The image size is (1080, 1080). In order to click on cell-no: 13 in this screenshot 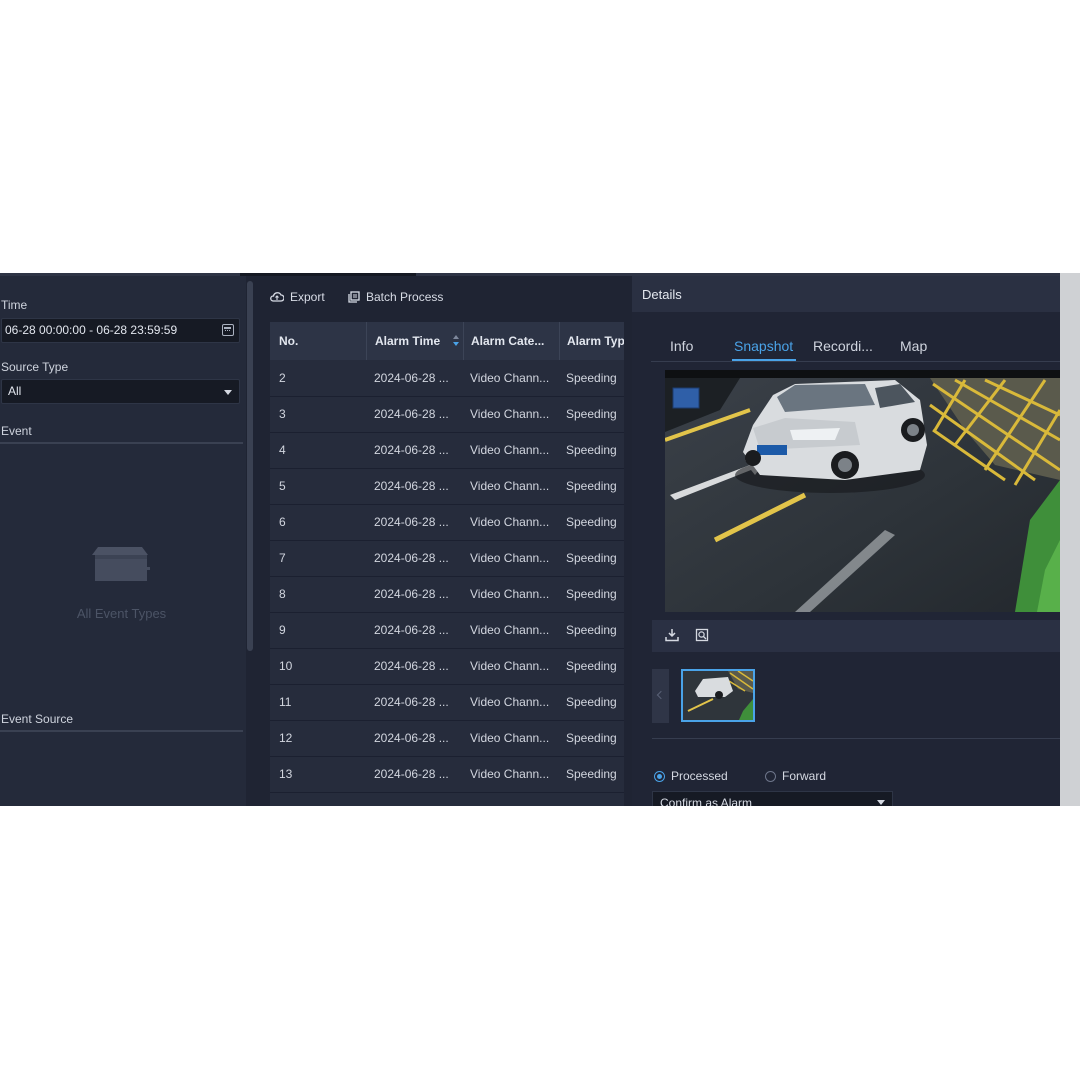, I will do `click(286, 774)`.